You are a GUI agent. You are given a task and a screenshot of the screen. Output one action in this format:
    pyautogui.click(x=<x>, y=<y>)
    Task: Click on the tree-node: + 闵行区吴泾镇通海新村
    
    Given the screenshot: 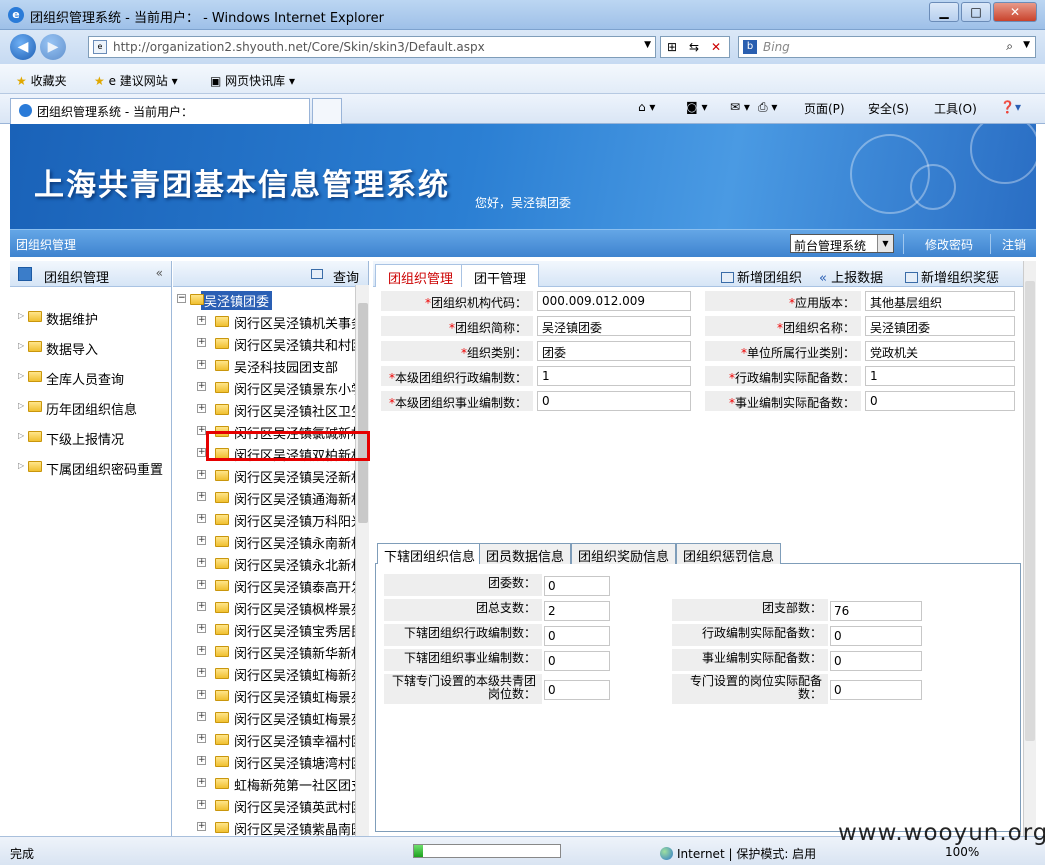 What is the action you would take?
    pyautogui.click(x=280, y=498)
    